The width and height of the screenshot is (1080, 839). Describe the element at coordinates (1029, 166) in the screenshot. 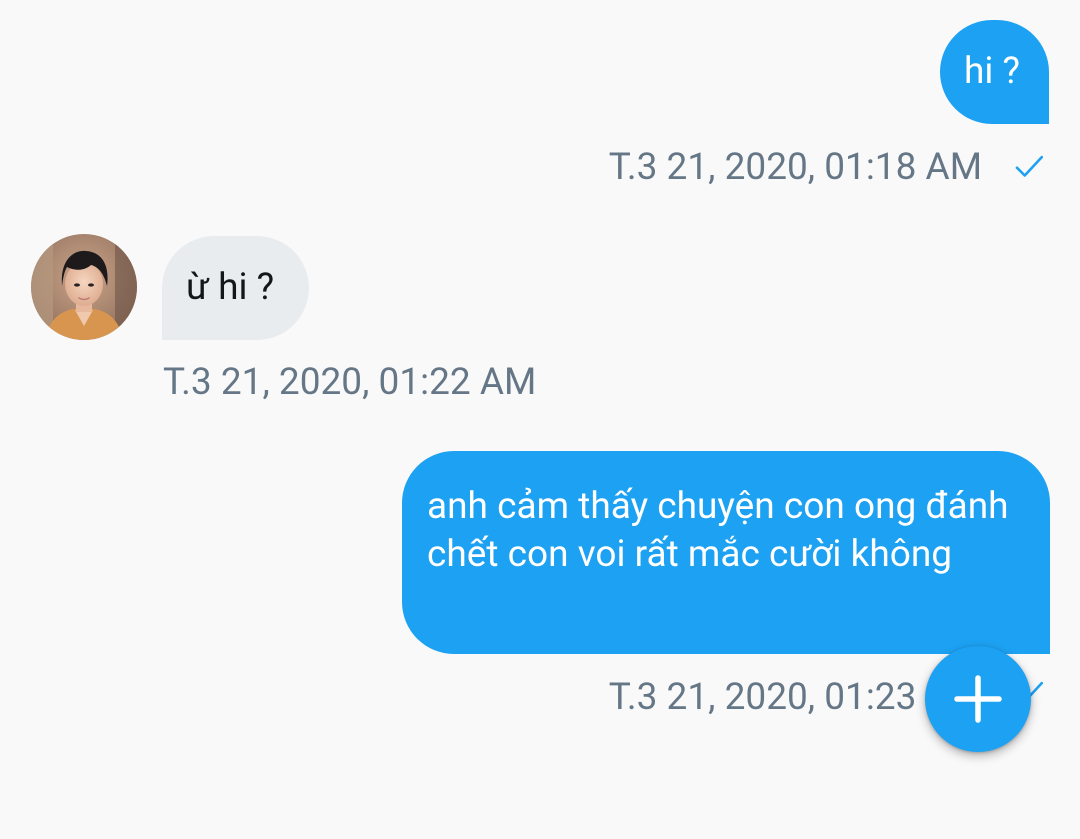

I see `check-icon` at that location.